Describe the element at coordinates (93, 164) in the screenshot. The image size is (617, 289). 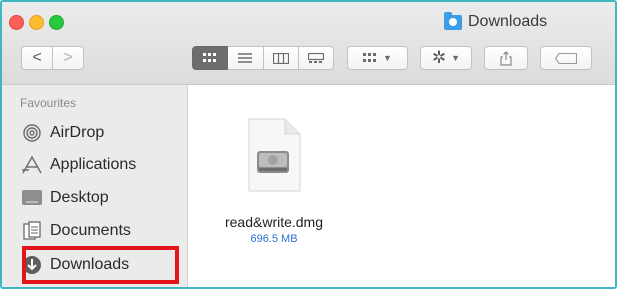
I see `sidebar-item-label: Applications` at that location.